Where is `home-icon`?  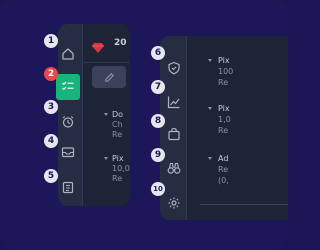
home-icon is located at coordinates (68, 54).